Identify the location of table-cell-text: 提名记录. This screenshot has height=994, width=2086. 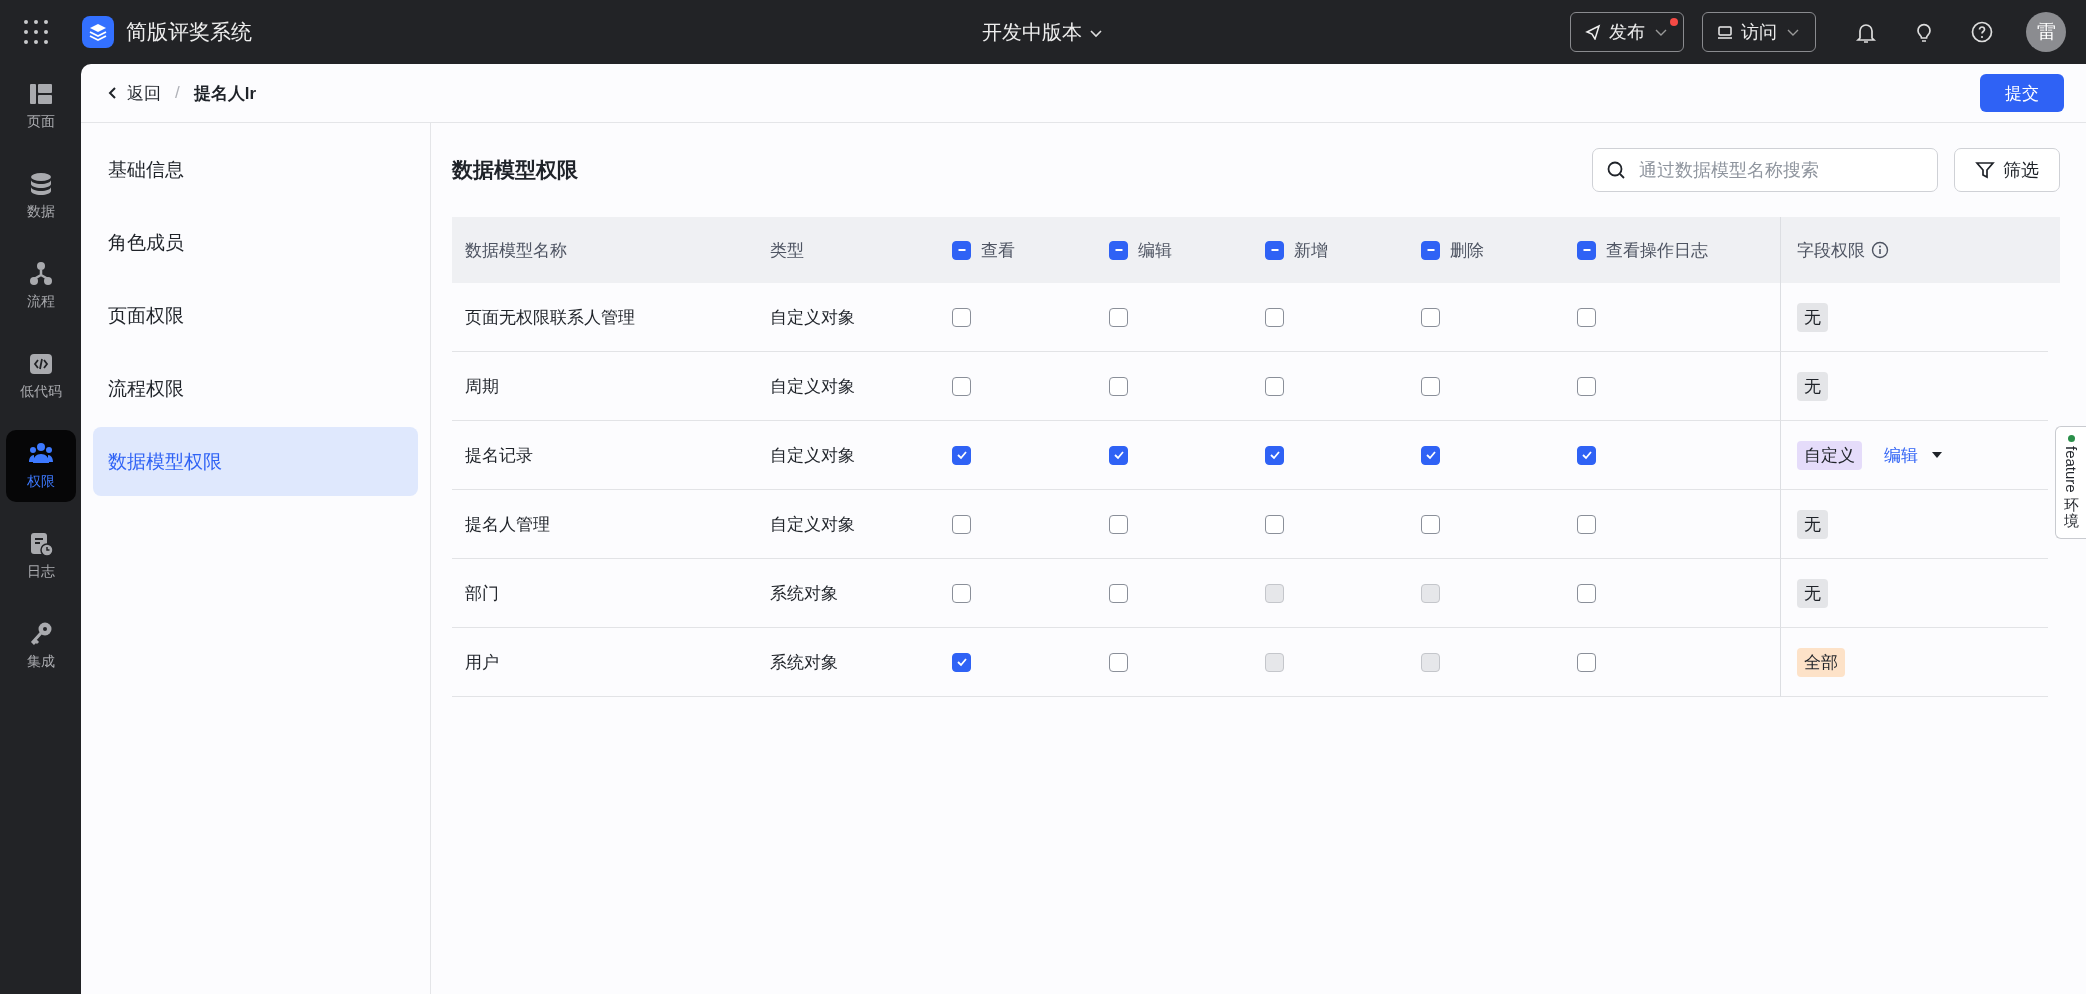
(499, 455).